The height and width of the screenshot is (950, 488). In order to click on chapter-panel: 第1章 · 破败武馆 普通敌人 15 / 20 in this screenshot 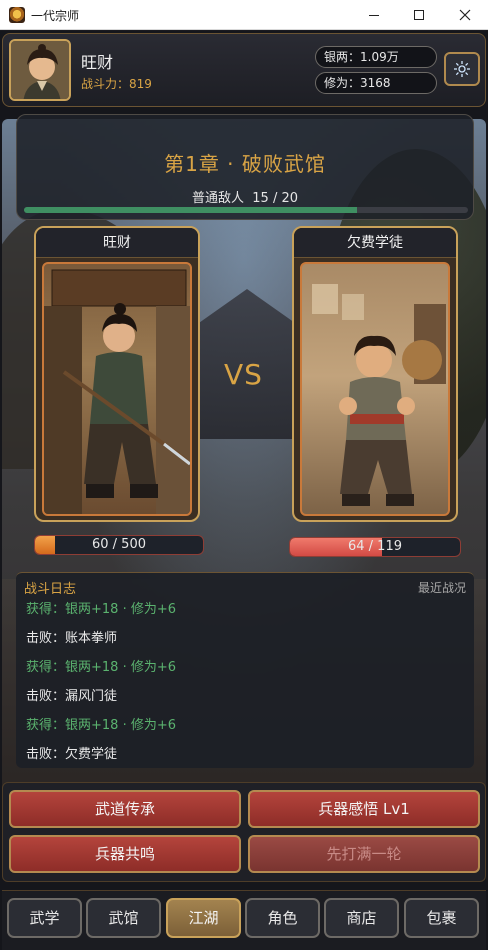, I will do `click(245, 167)`.